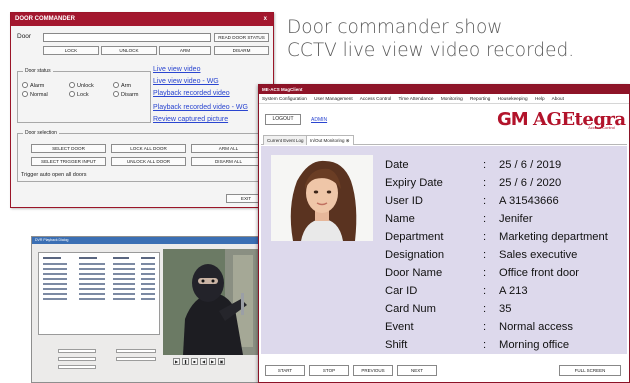 Image resolution: width=630 pixels, height=383 pixels. What do you see at coordinates (221, 361) in the screenshot?
I see `snapshot-icon: ▣` at bounding box center [221, 361].